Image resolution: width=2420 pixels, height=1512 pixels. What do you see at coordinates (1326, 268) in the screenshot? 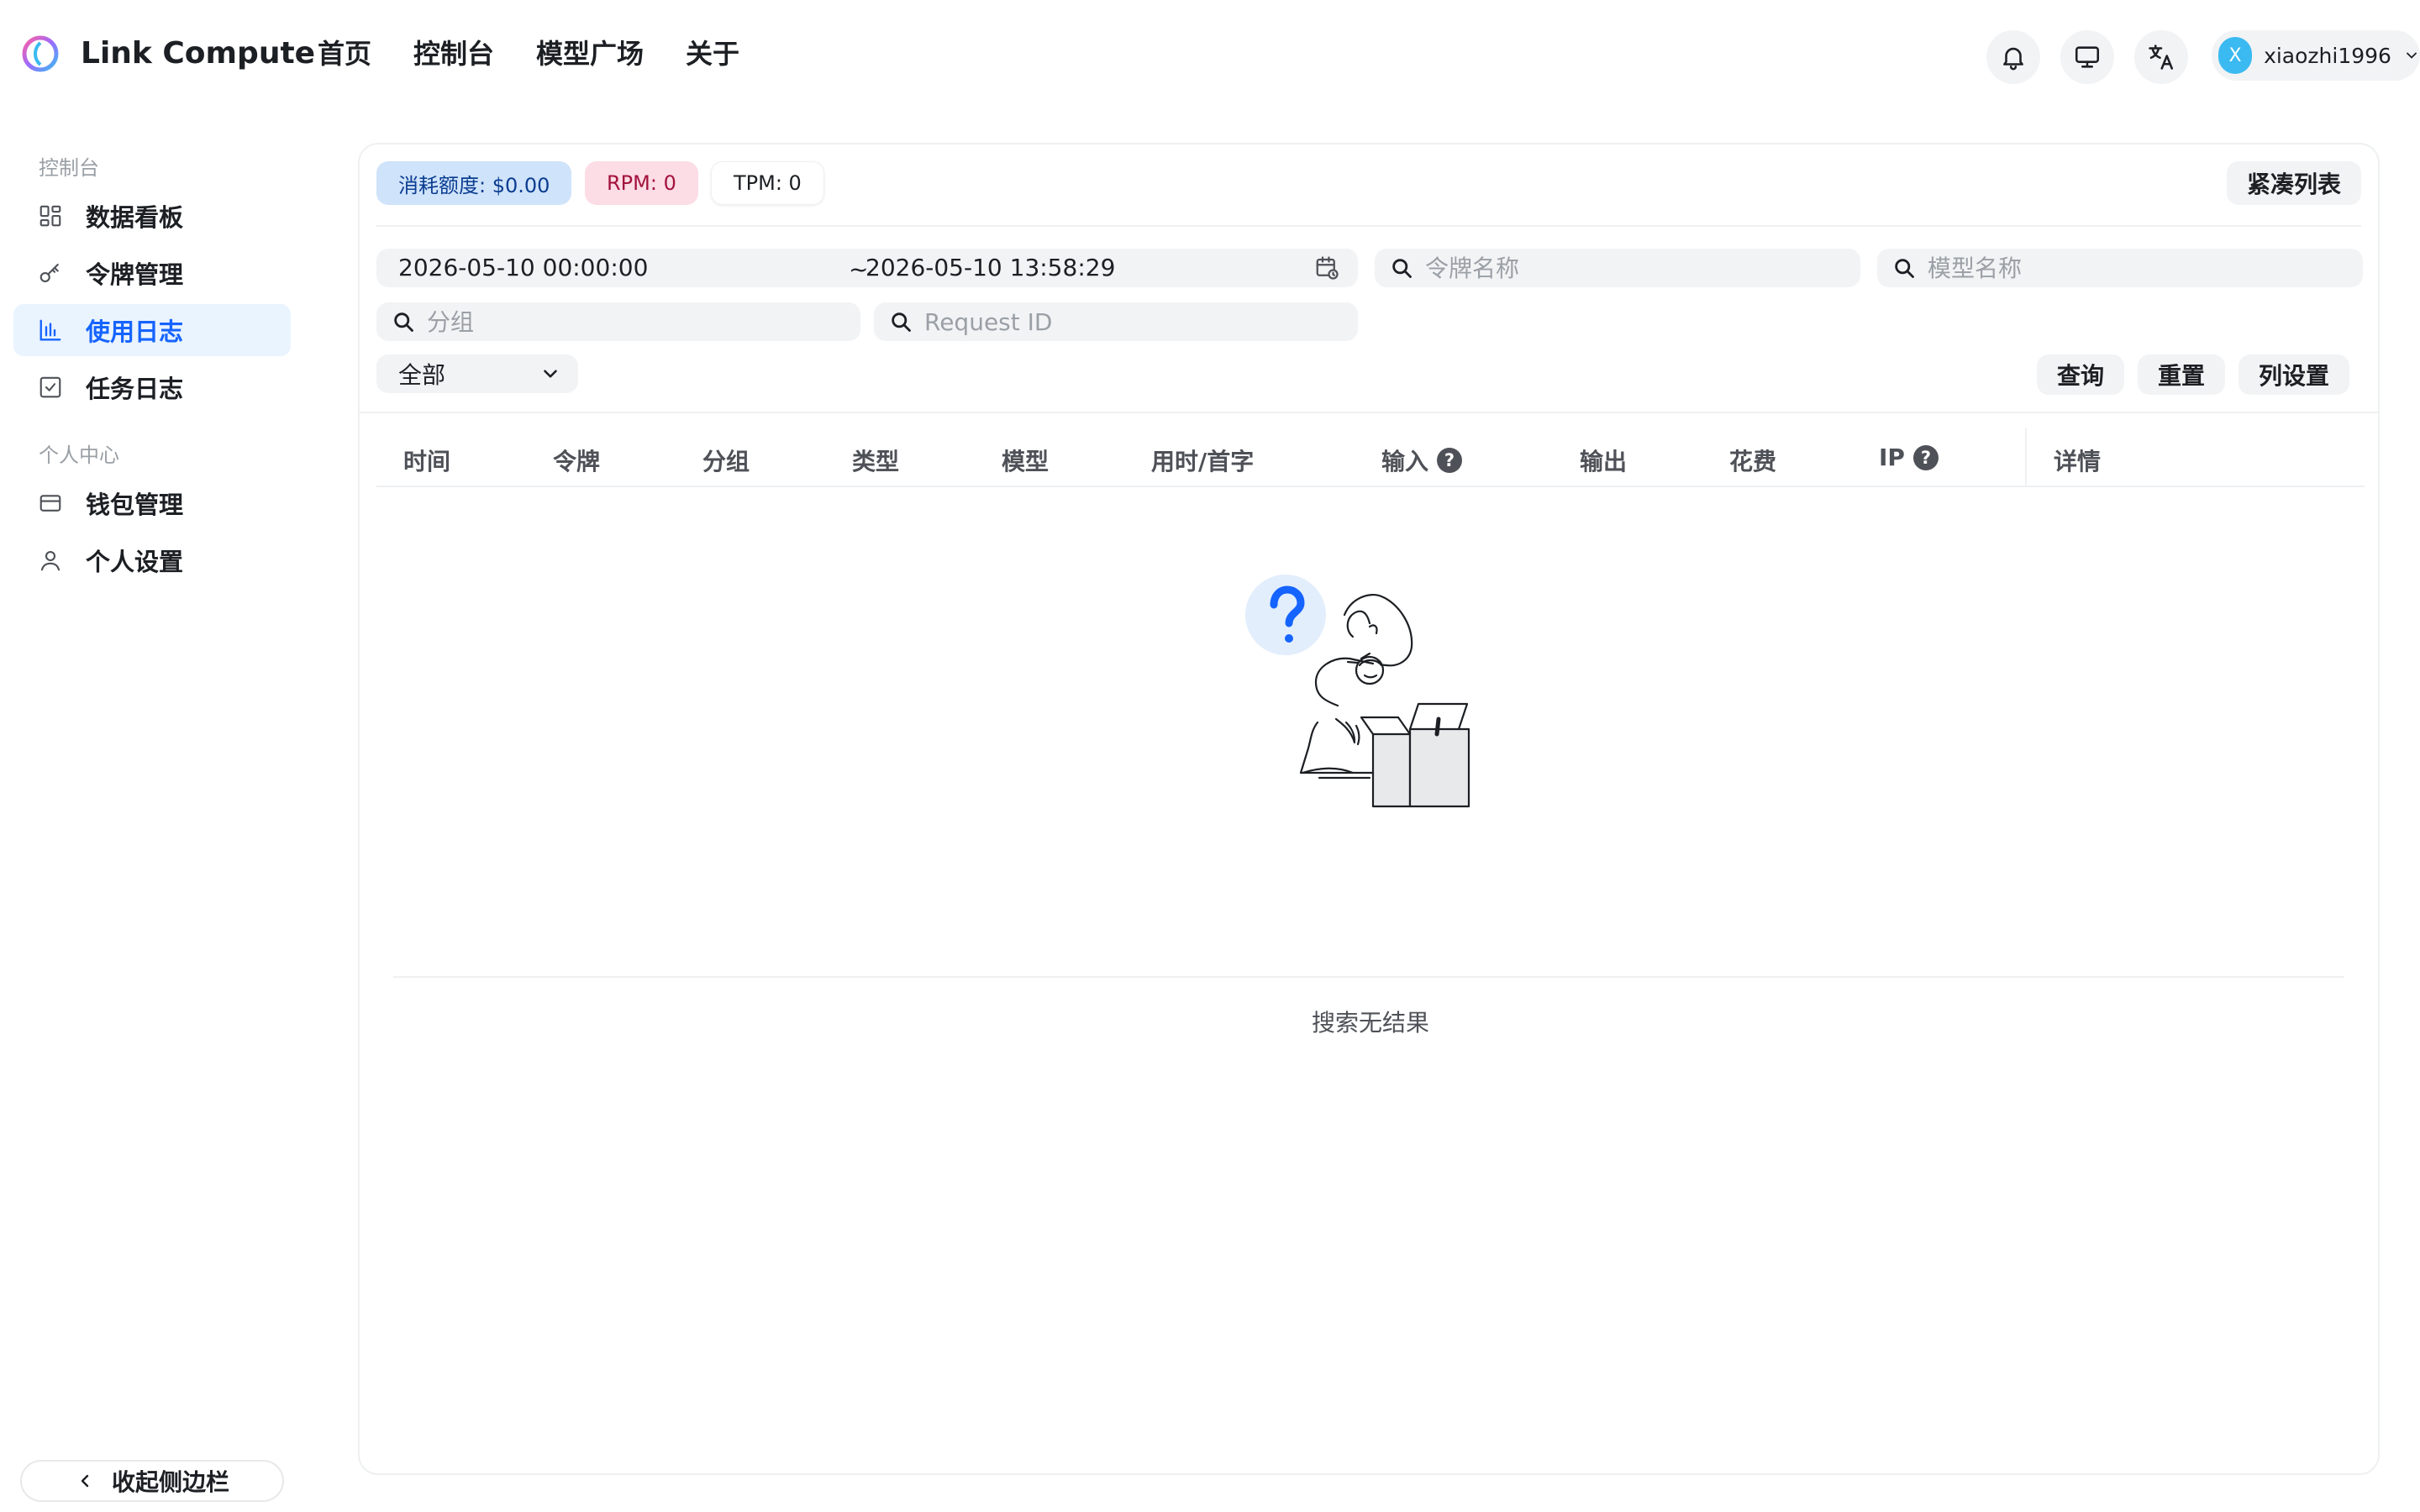
I see `calendar-icon` at bounding box center [1326, 268].